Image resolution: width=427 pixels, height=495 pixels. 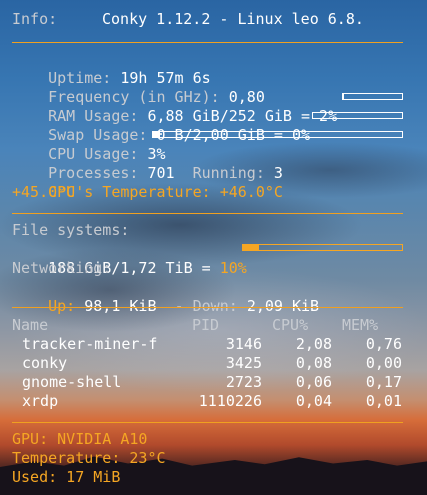 What do you see at coordinates (383, 401) in the screenshot?
I see `process-mem: 0,01` at bounding box center [383, 401].